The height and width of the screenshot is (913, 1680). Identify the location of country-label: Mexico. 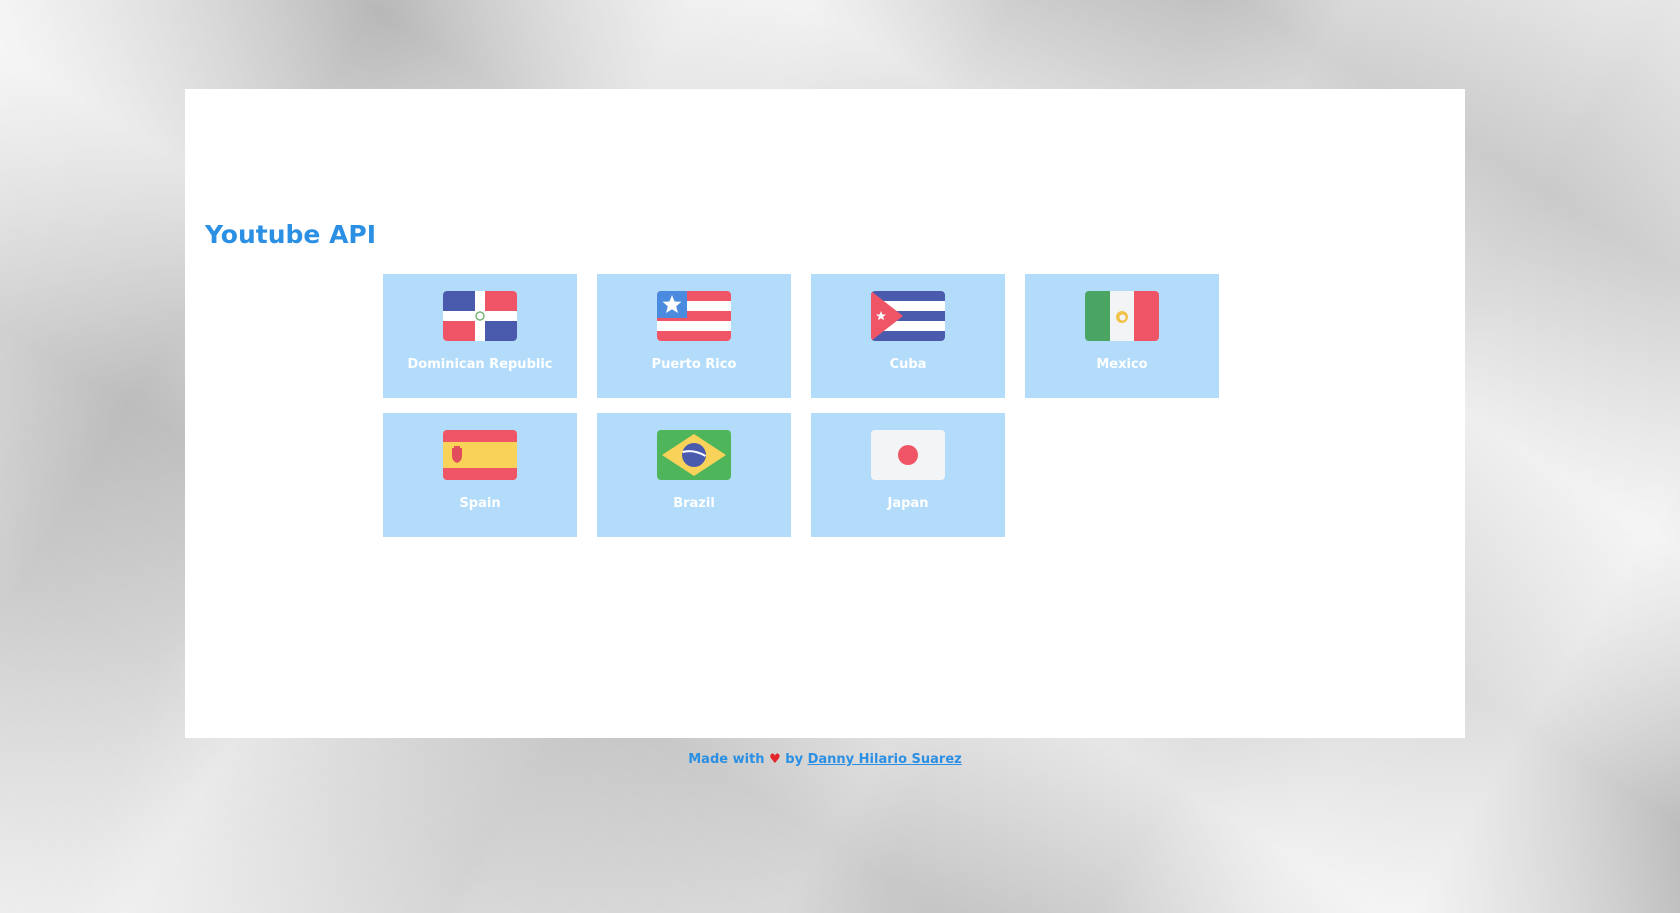
(1122, 364).